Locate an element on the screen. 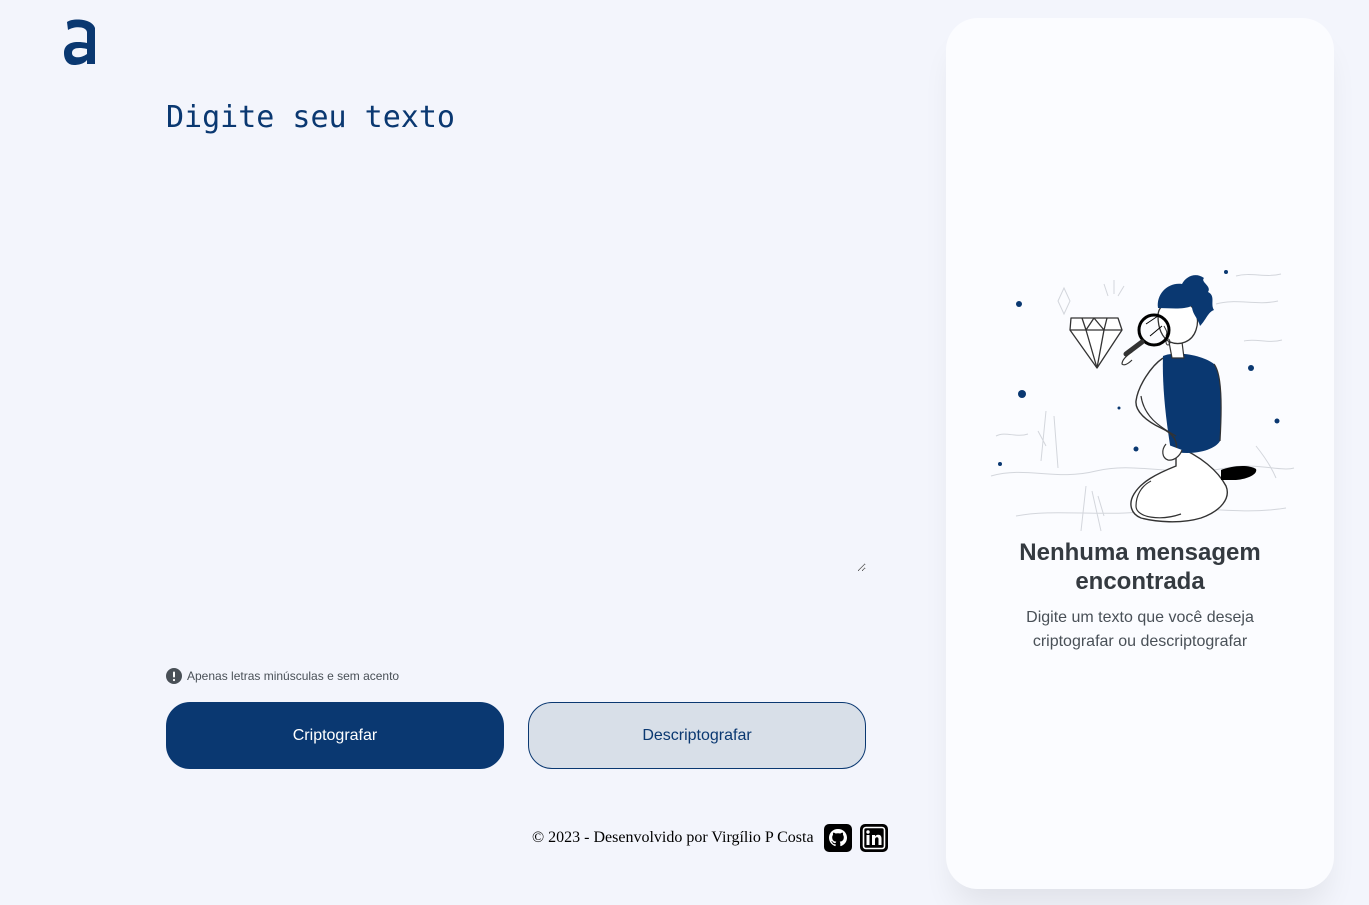  encrypt-button: Criptografar is located at coordinates (335, 735).